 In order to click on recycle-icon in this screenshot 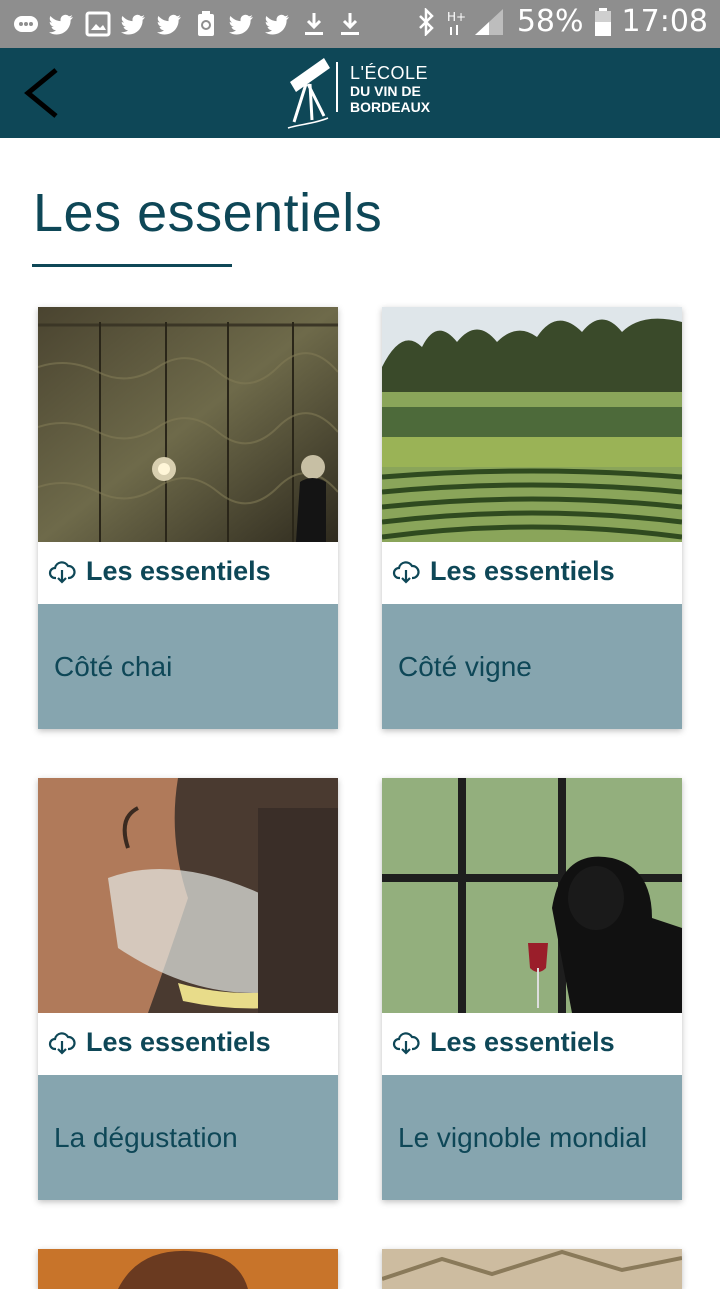, I will do `click(206, 23)`.